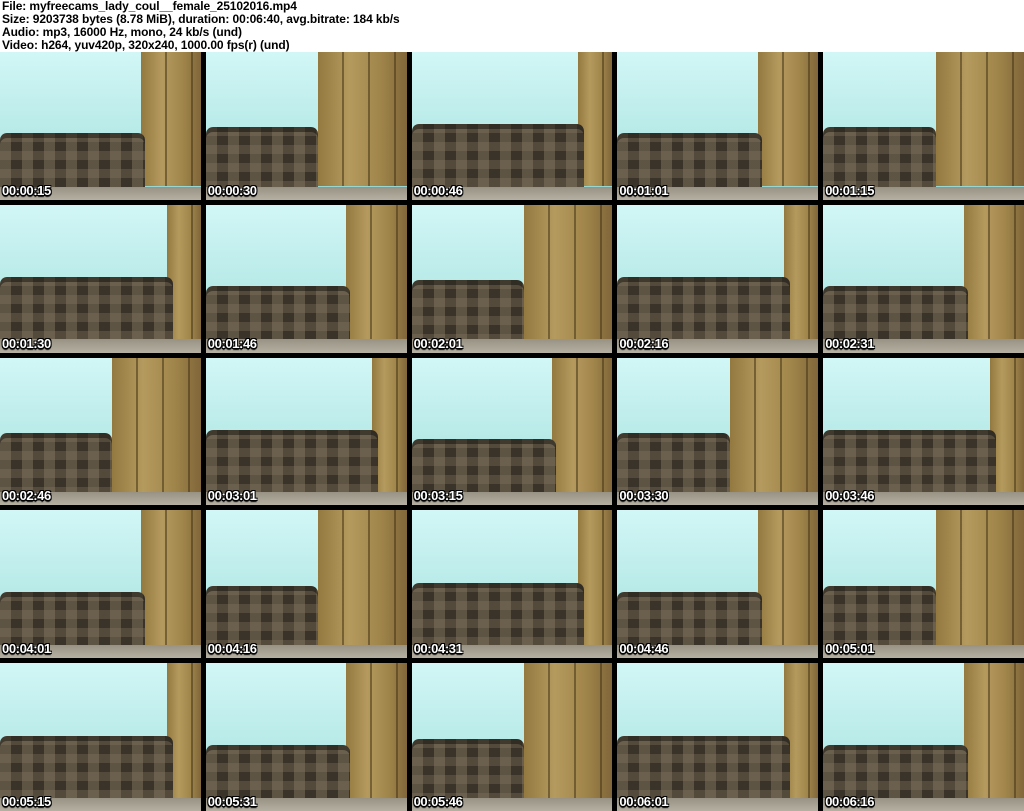 This screenshot has height=811, width=1024. What do you see at coordinates (26, 343) in the screenshot?
I see `timestamp-overlay: 00:01:30` at bounding box center [26, 343].